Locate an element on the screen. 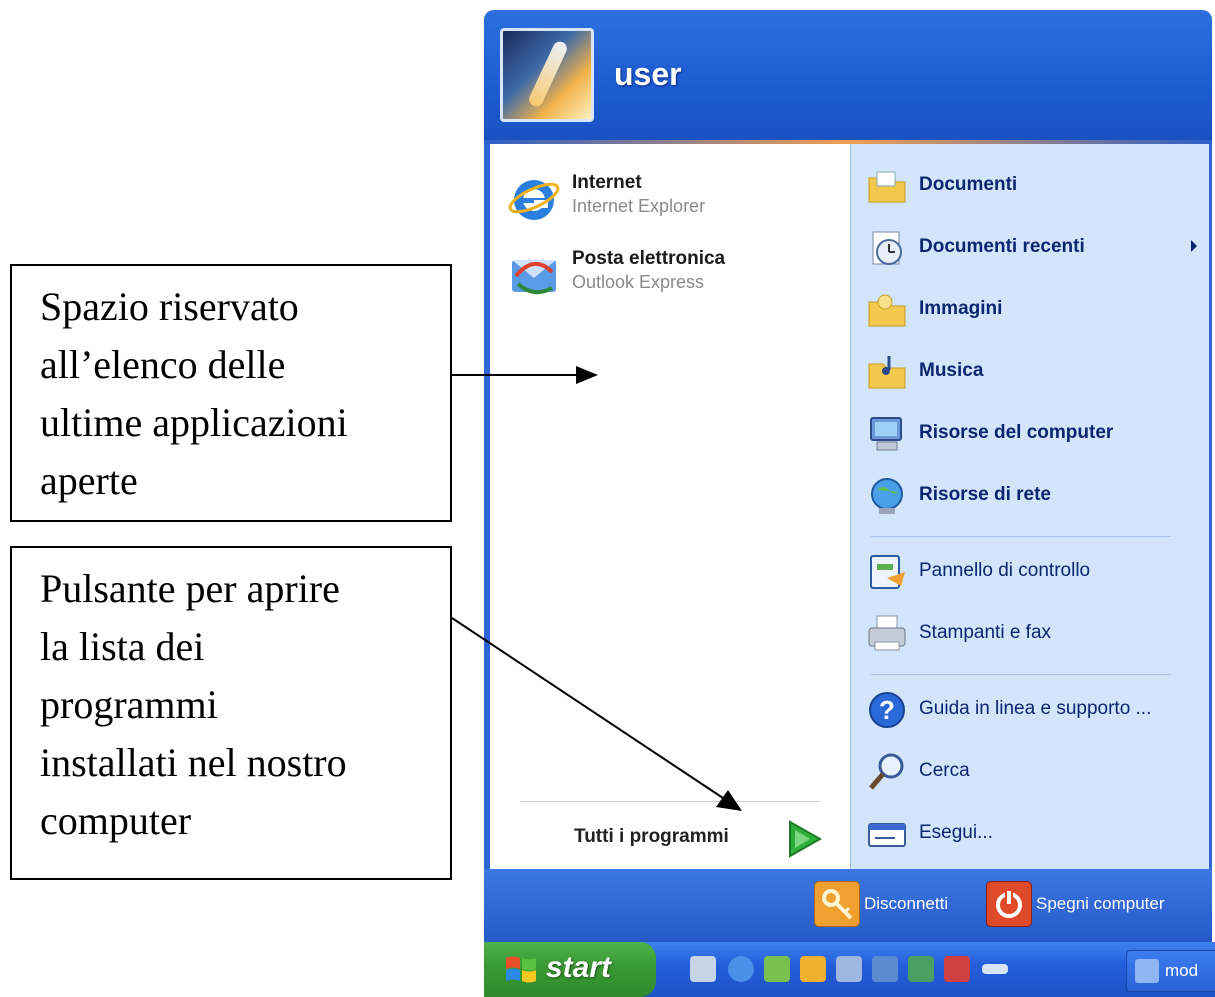  annotation-arrows is located at coordinates (596, 588).